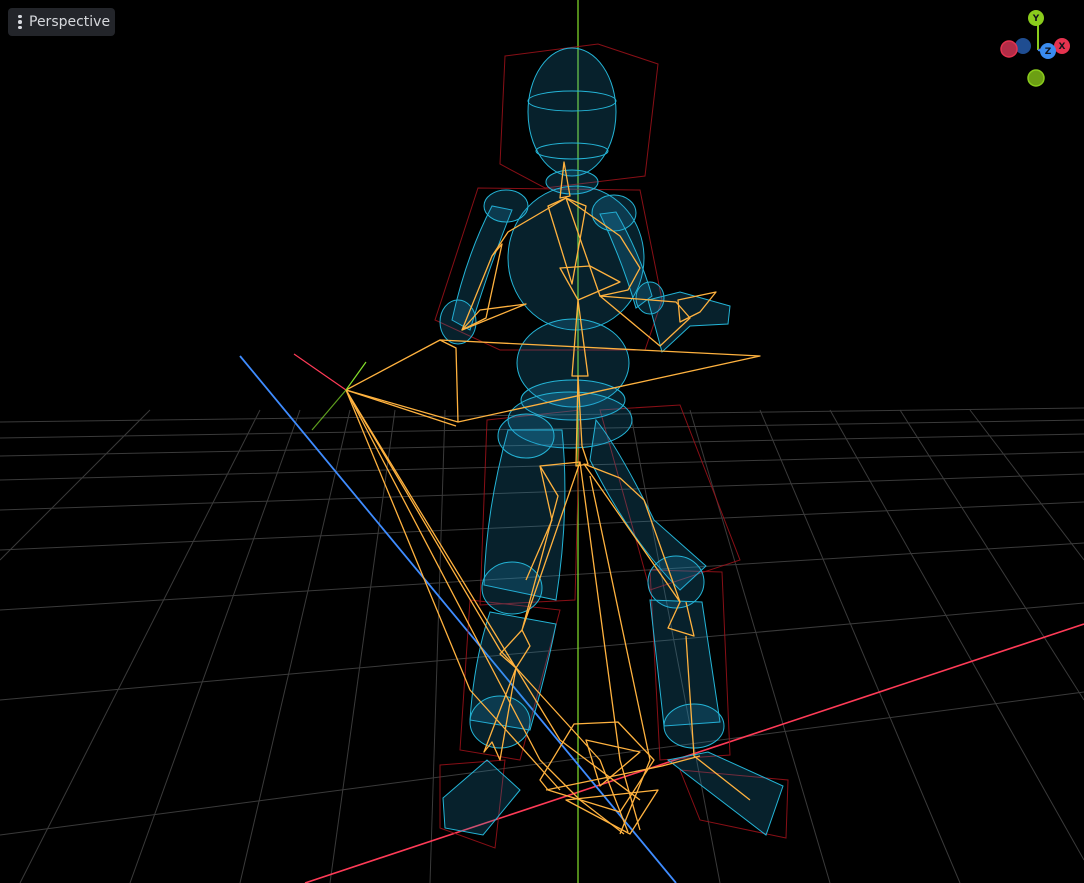 The height and width of the screenshot is (883, 1084). I want to click on gizmo-neg-x-handle, so click(1009, 49).